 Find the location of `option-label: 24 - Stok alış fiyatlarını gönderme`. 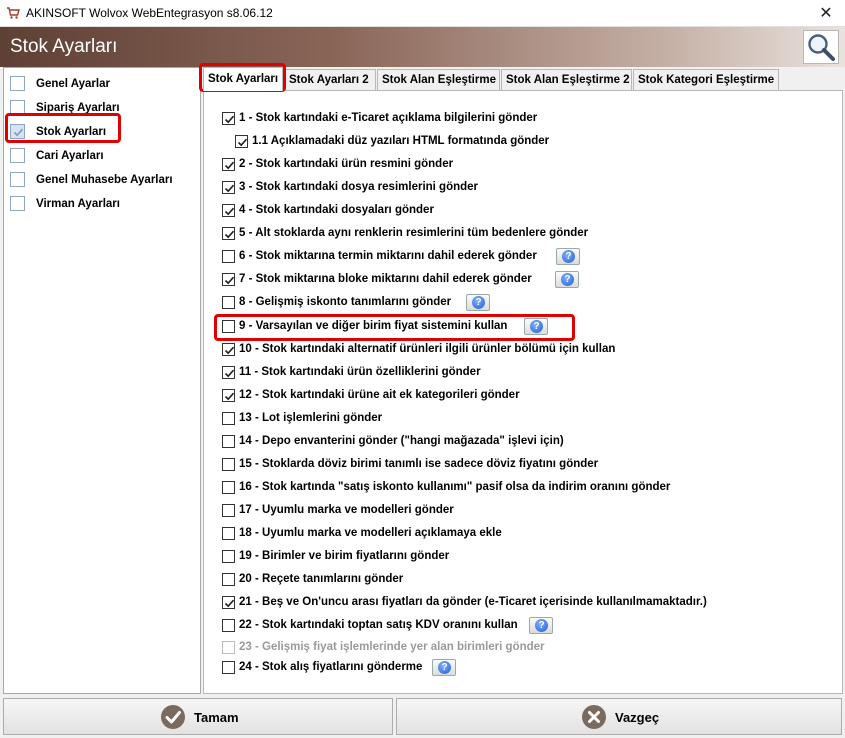

option-label: 24 - Stok alış fiyatlarını gönderme is located at coordinates (331, 667).